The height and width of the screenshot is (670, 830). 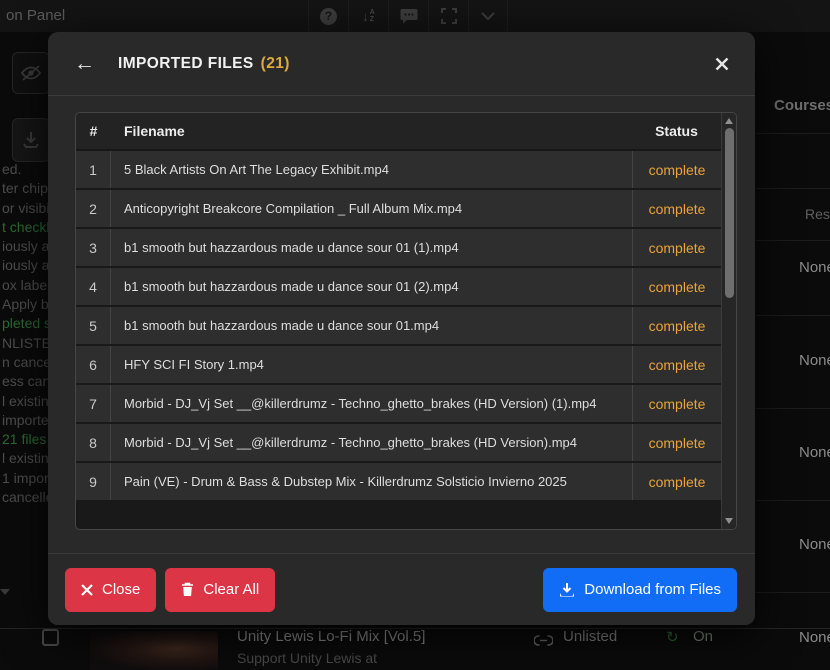 What do you see at coordinates (640, 589) in the screenshot?
I see `download-from-files-button: Download from Files` at bounding box center [640, 589].